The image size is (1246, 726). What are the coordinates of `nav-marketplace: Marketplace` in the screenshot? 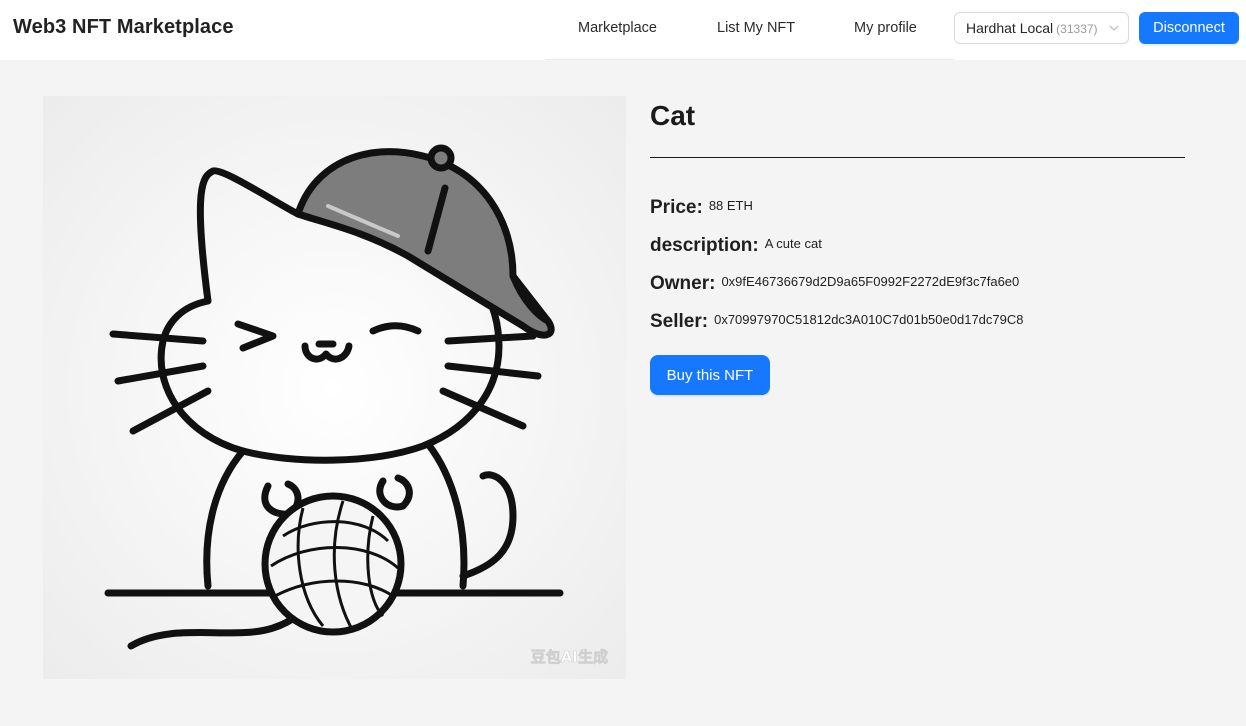 It's located at (617, 28).